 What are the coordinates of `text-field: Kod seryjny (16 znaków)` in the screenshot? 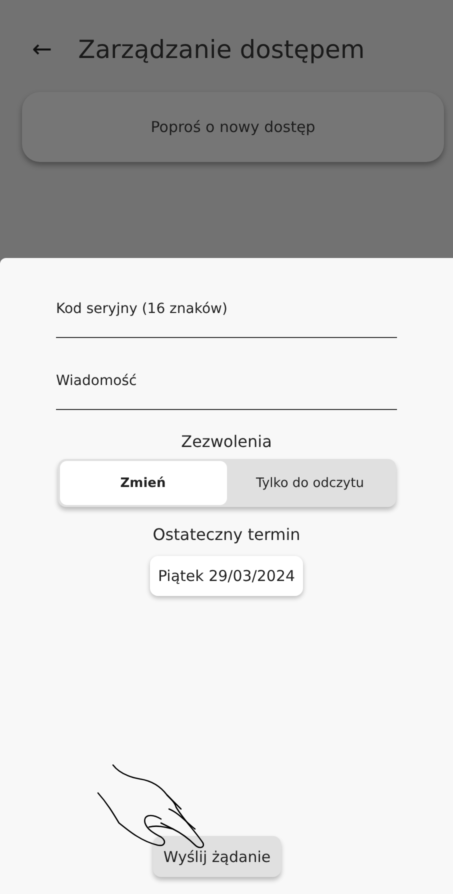 It's located at (226, 316).